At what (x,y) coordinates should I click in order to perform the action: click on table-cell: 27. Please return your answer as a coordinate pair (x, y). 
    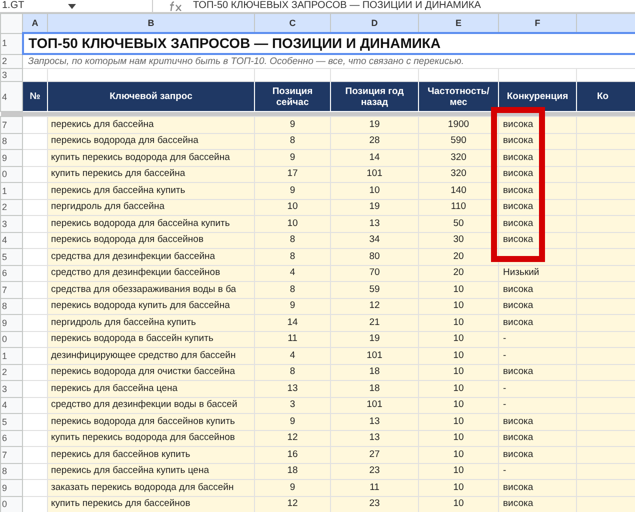
    Looking at the image, I should click on (374, 454).